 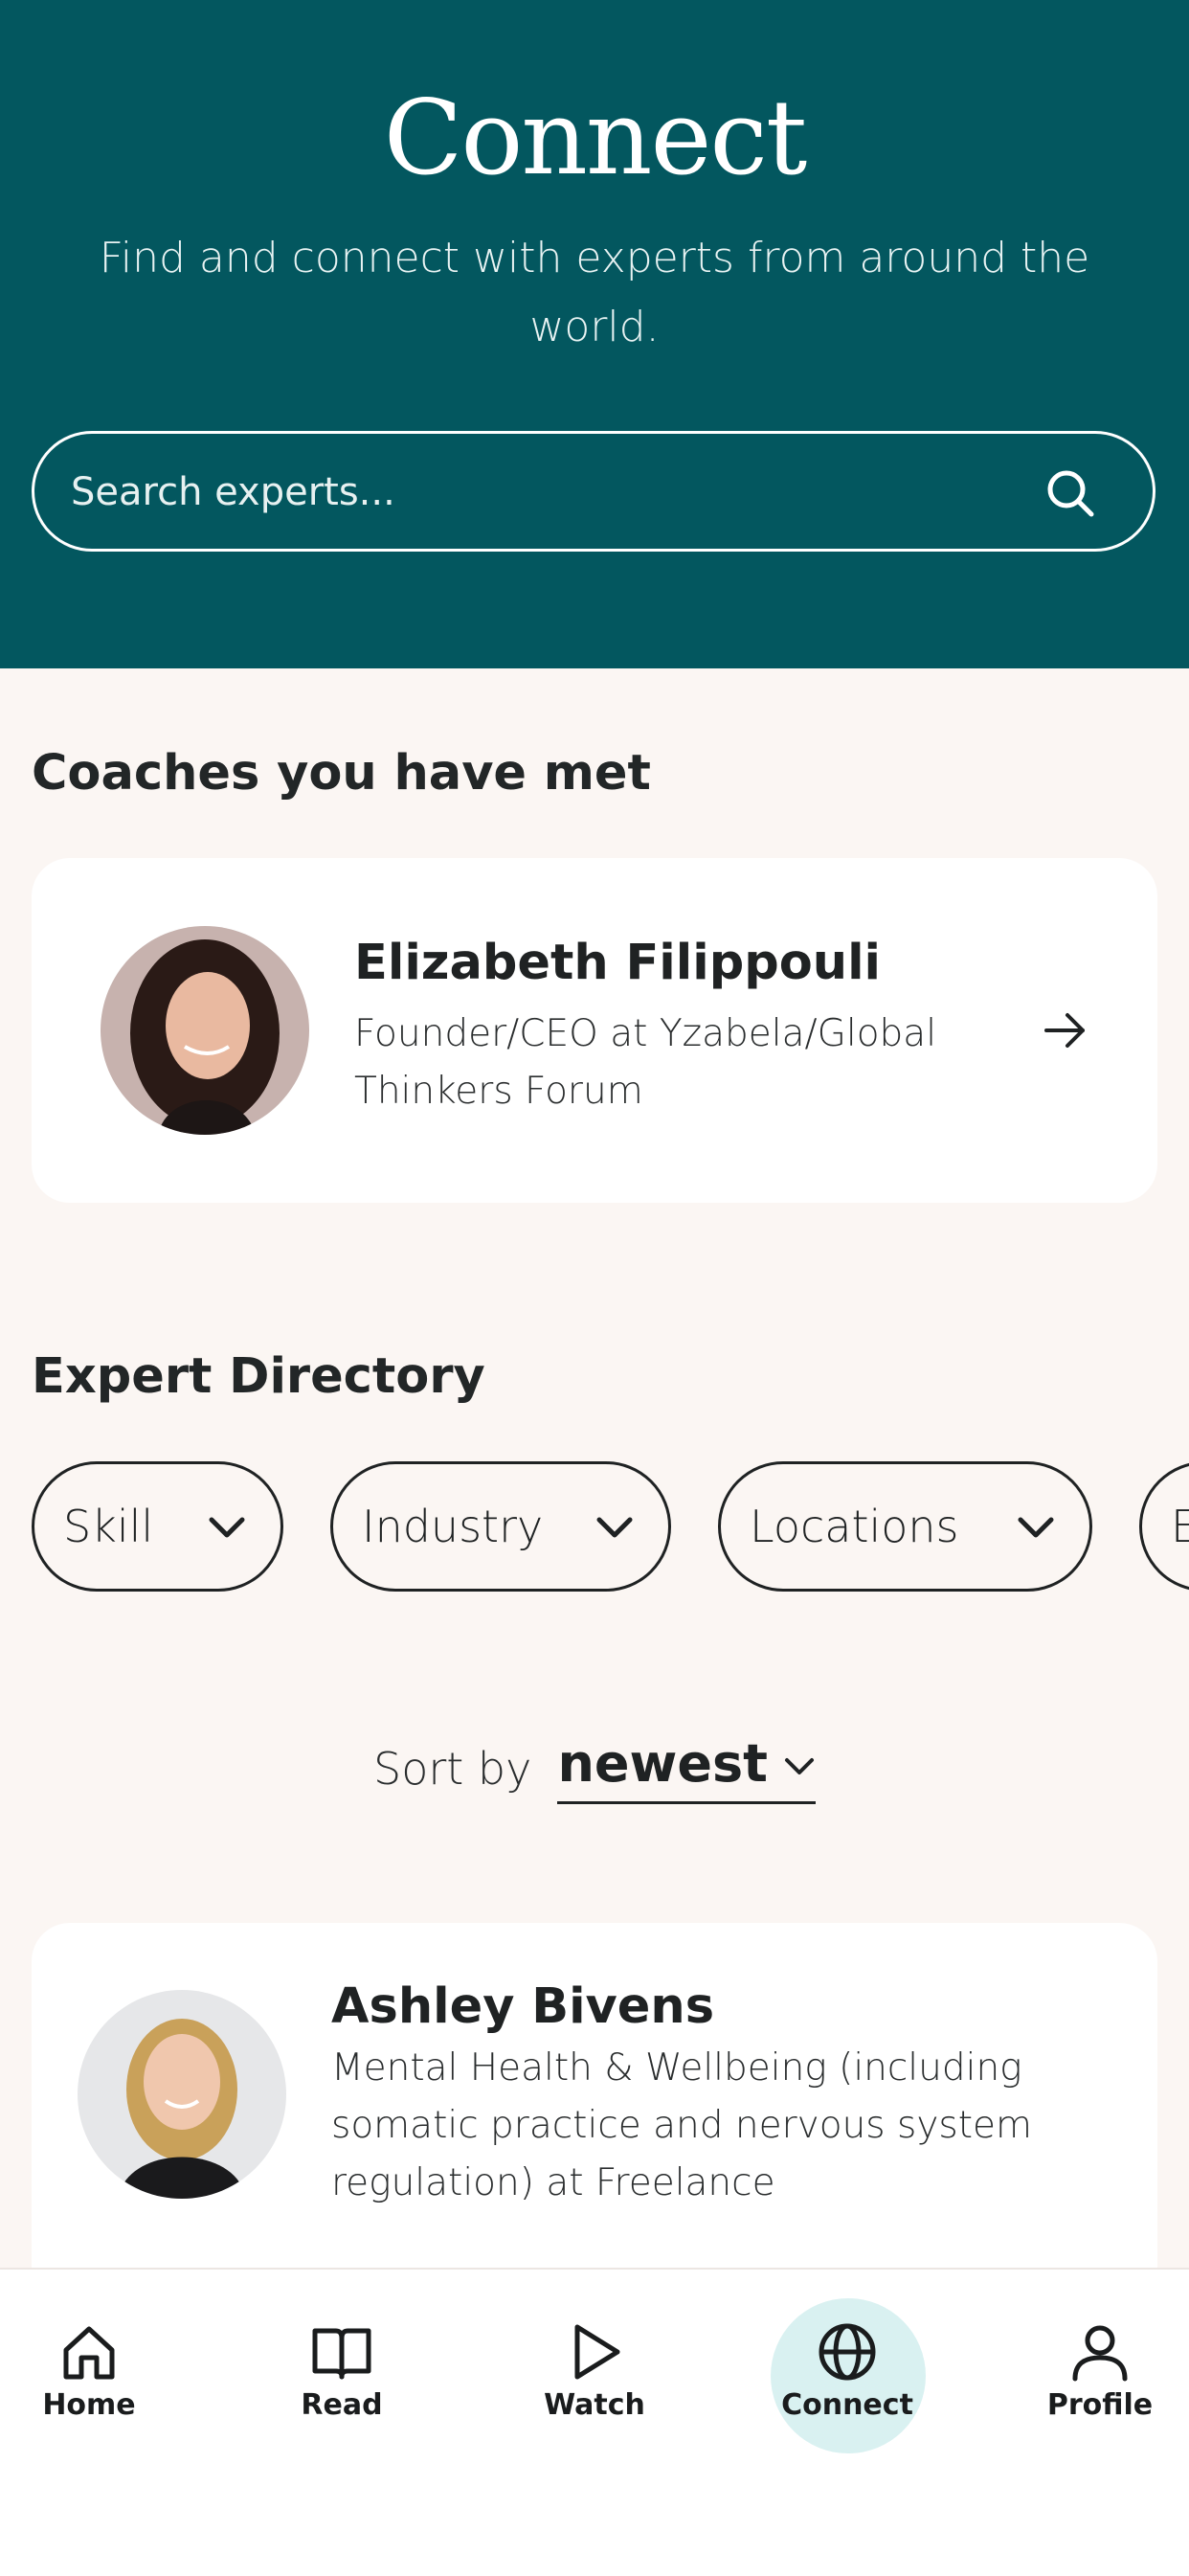 What do you see at coordinates (847, 2352) in the screenshot?
I see `globe-icon` at bounding box center [847, 2352].